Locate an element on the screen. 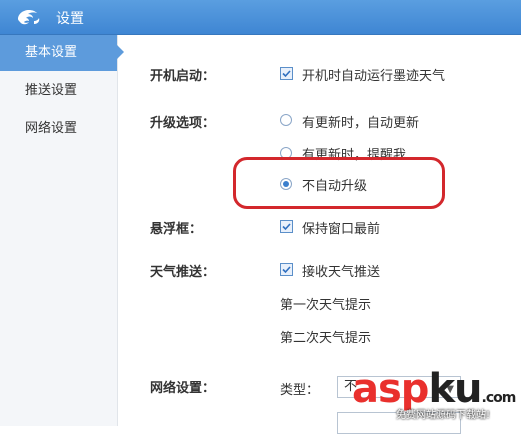 The image size is (521, 434). watermark-brand-tld: .com is located at coordinates (499, 398).